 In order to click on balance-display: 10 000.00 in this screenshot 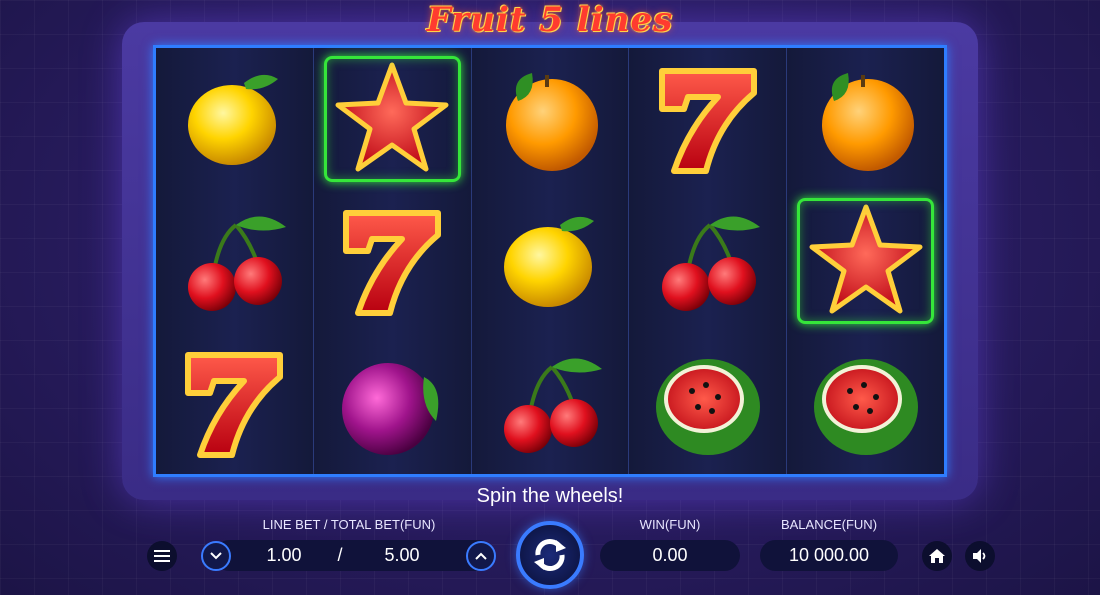, I will do `click(829, 555)`.